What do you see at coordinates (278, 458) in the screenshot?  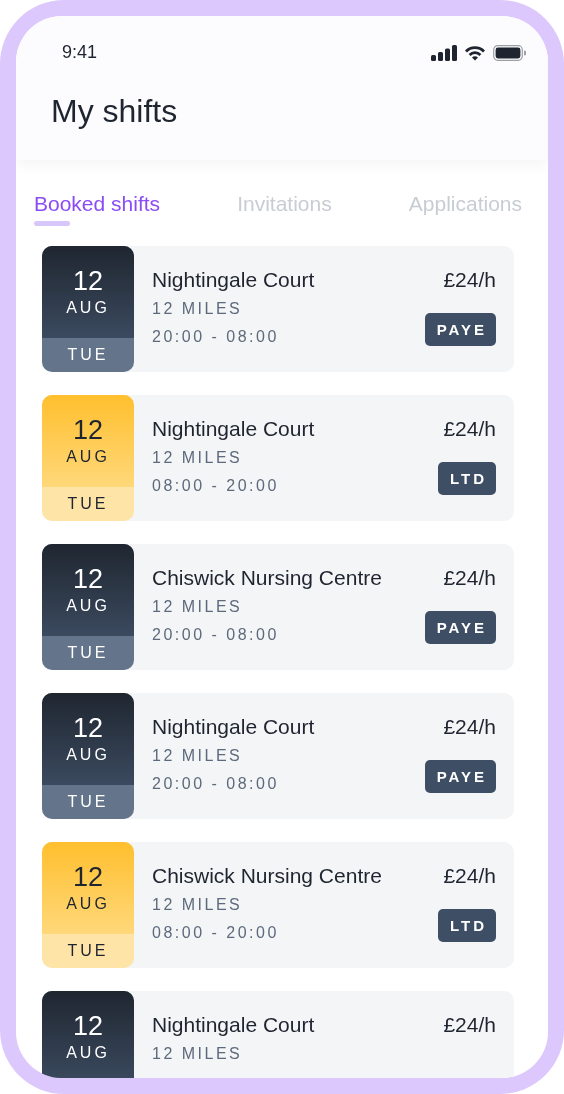 I see `shift-card: 12 AUG TUE Nightingale Court £24/h 12 MILES 08:00 - 20:00 LTD` at bounding box center [278, 458].